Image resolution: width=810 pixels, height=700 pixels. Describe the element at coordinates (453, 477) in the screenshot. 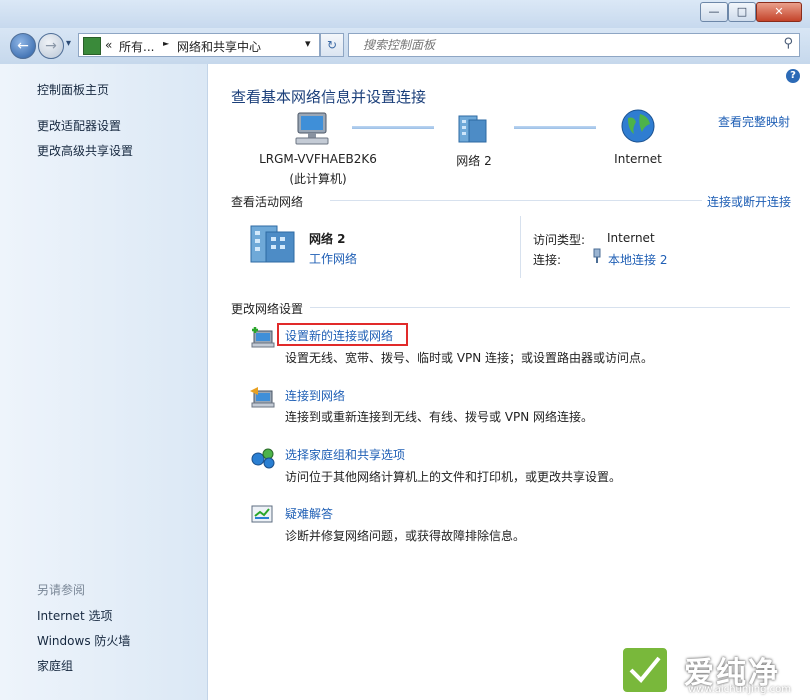

I see `homegroup-sharing-desc: 访问位于其他网络计算机上的文件和打印机，或更改共享设置。` at that location.